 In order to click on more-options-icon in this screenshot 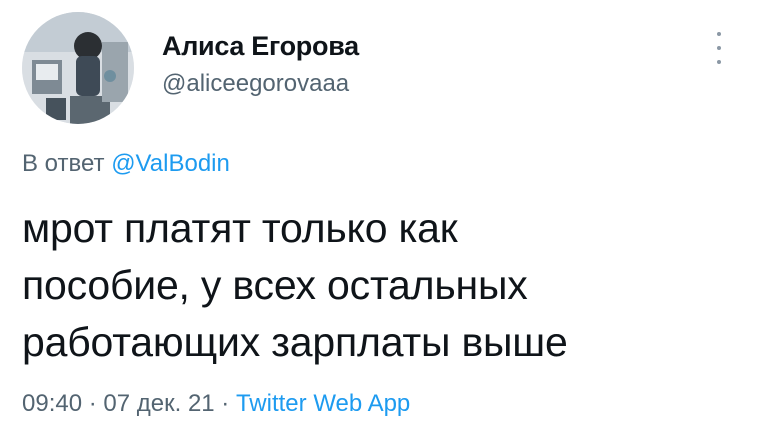, I will do `click(719, 34)`.